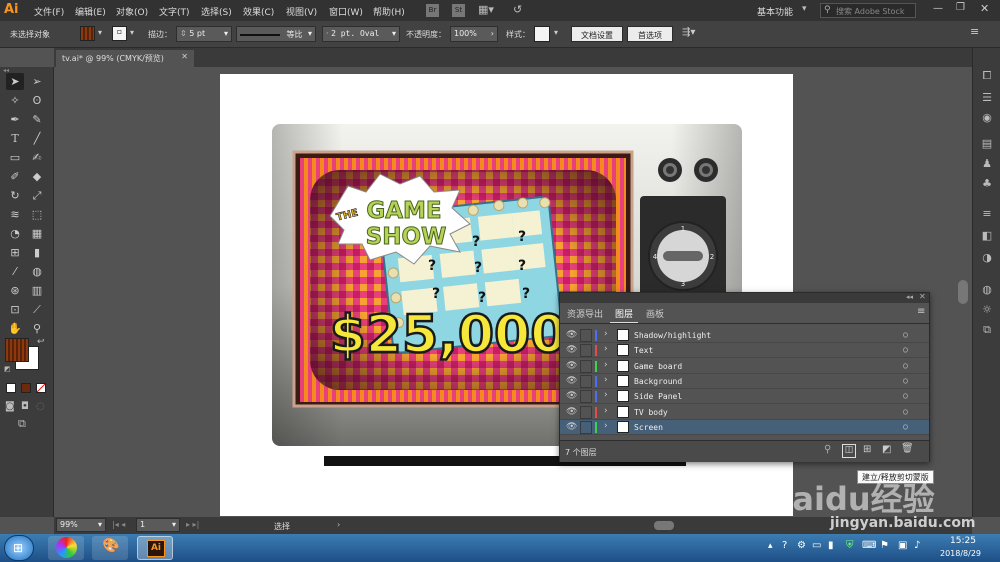 The height and width of the screenshot is (562, 1000). What do you see at coordinates (394, 33) in the screenshot?
I see `brush-chevron-icon: ▾` at bounding box center [394, 33].